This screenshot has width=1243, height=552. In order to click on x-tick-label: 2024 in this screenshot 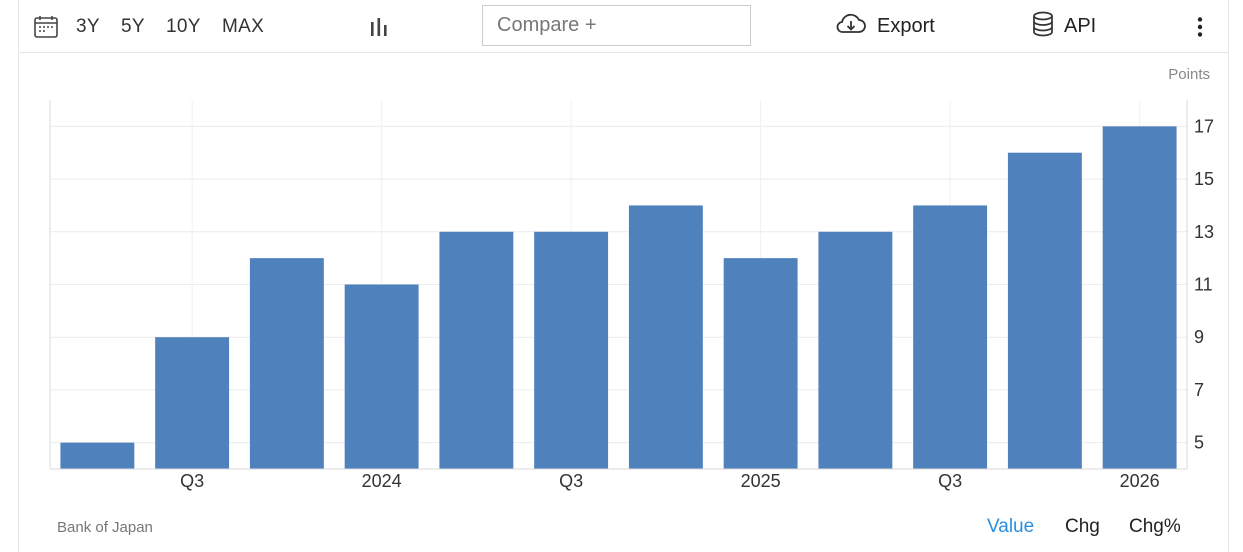, I will do `click(382, 481)`.